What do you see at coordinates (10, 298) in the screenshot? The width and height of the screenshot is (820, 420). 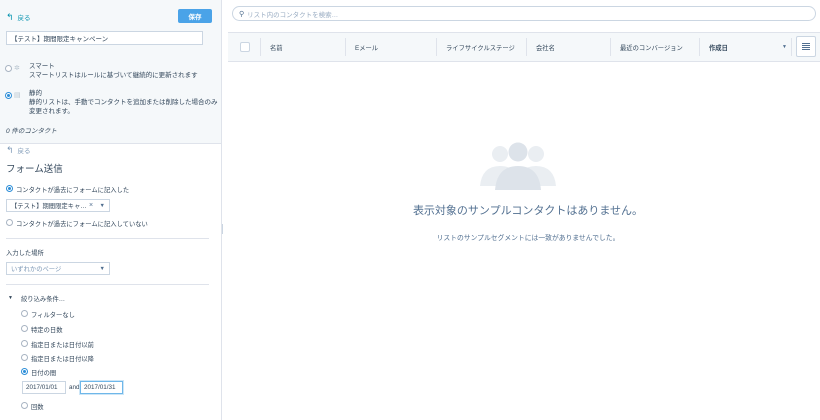 I see `collapse-triangle-icon: ▼` at bounding box center [10, 298].